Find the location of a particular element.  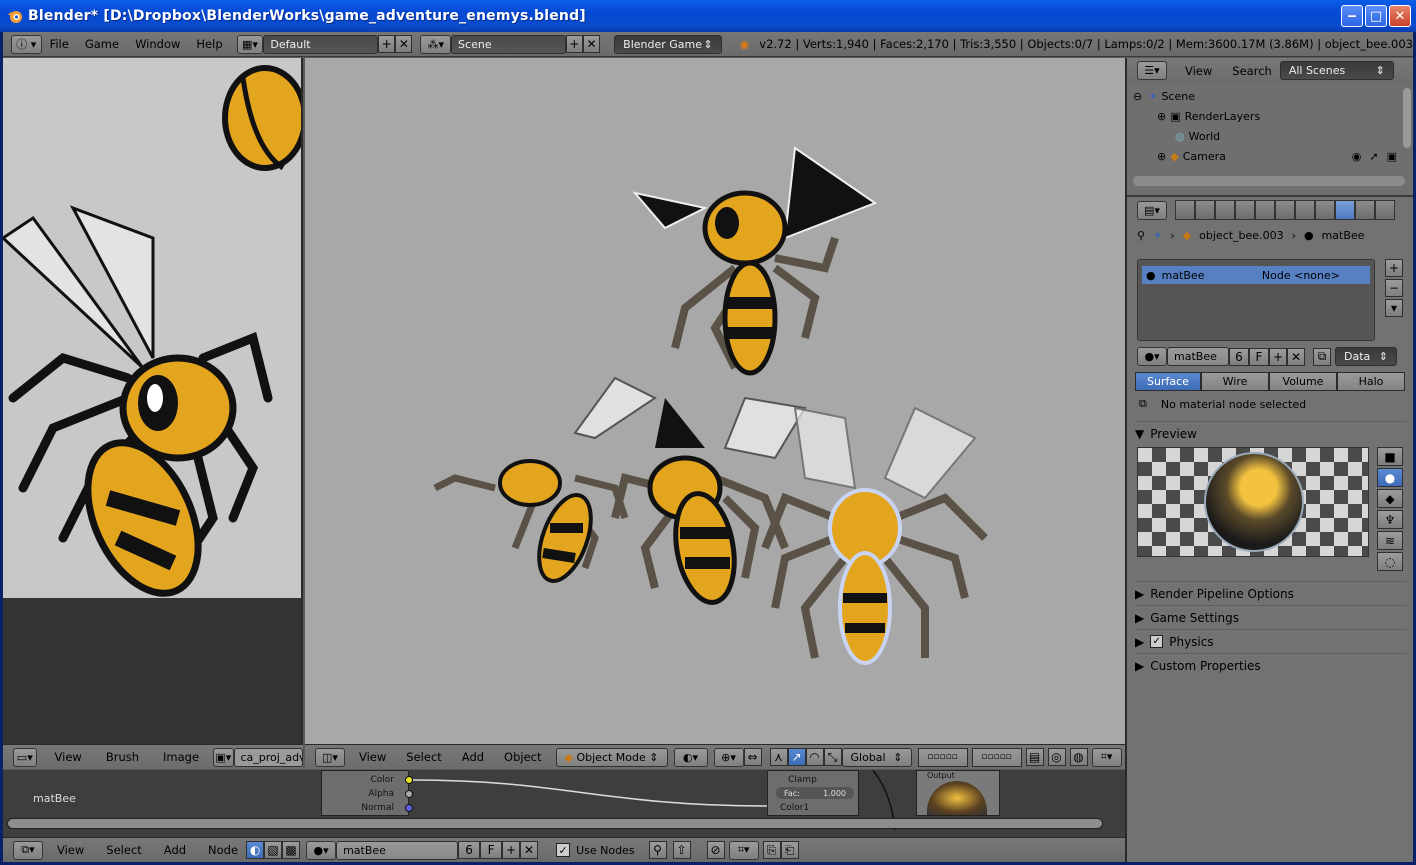

editor-type-node-button: ⧉▾ is located at coordinates (28, 850).